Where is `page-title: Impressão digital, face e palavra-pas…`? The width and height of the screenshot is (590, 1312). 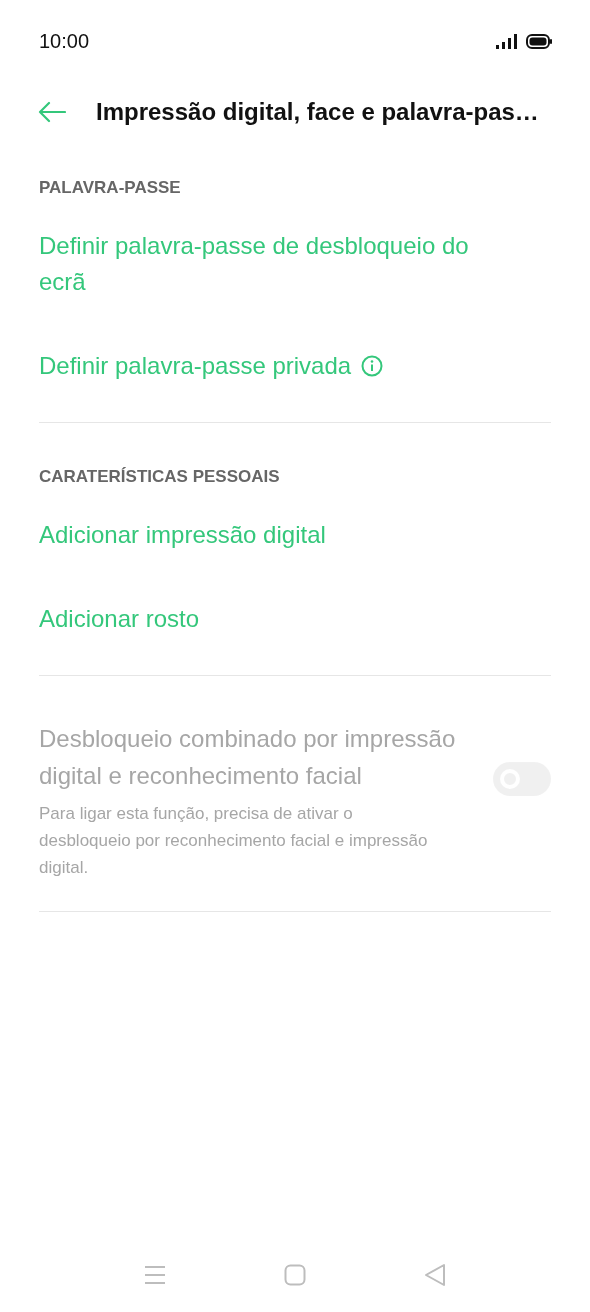 page-title: Impressão digital, face e palavra-pas… is located at coordinates (317, 112).